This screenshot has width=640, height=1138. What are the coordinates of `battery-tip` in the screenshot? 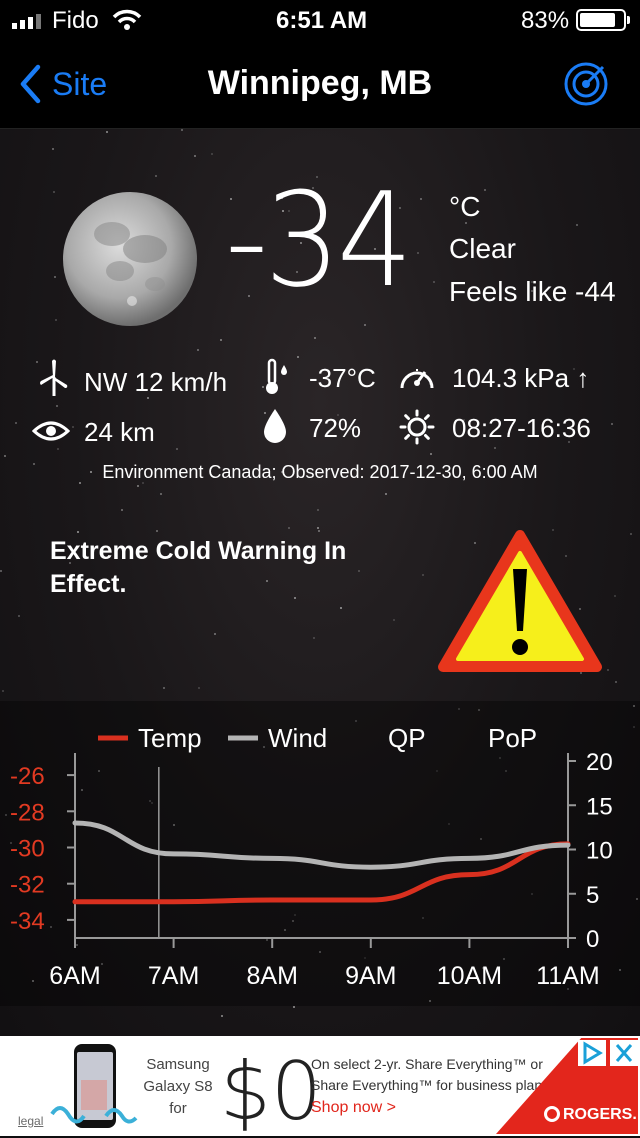 It's located at (628, 20).